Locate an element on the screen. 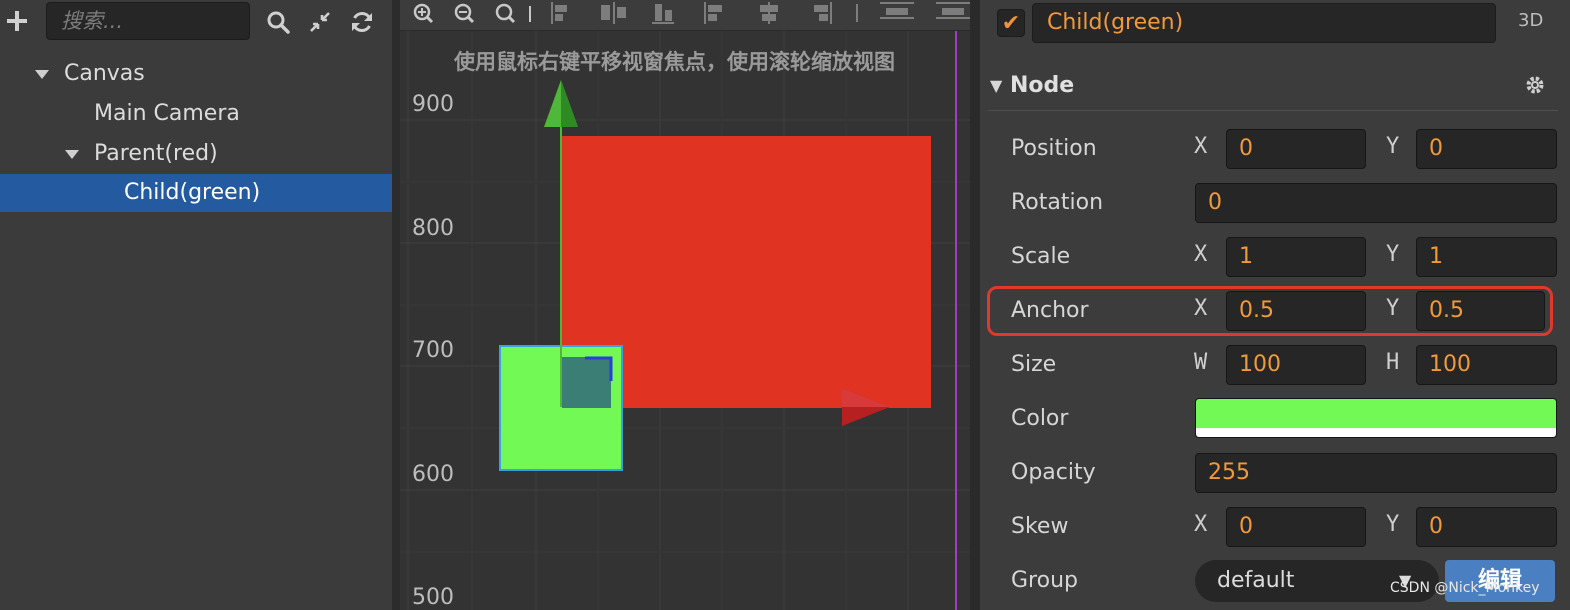  section-caret-icon: ▼ is located at coordinates (996, 85).